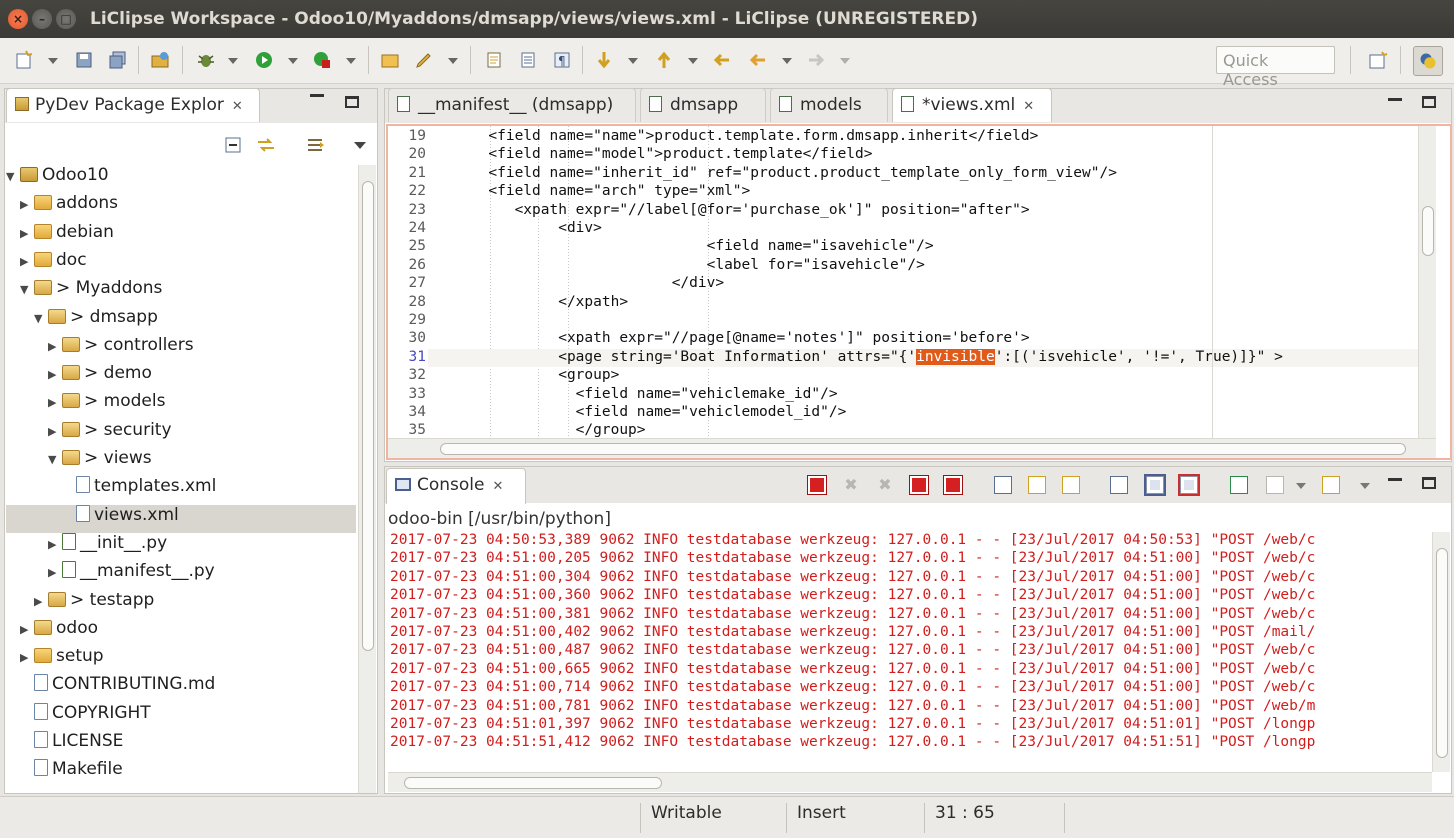 The height and width of the screenshot is (838, 1454). Describe the element at coordinates (233, 61) in the screenshot. I see `debug-dropdown-icon` at that location.